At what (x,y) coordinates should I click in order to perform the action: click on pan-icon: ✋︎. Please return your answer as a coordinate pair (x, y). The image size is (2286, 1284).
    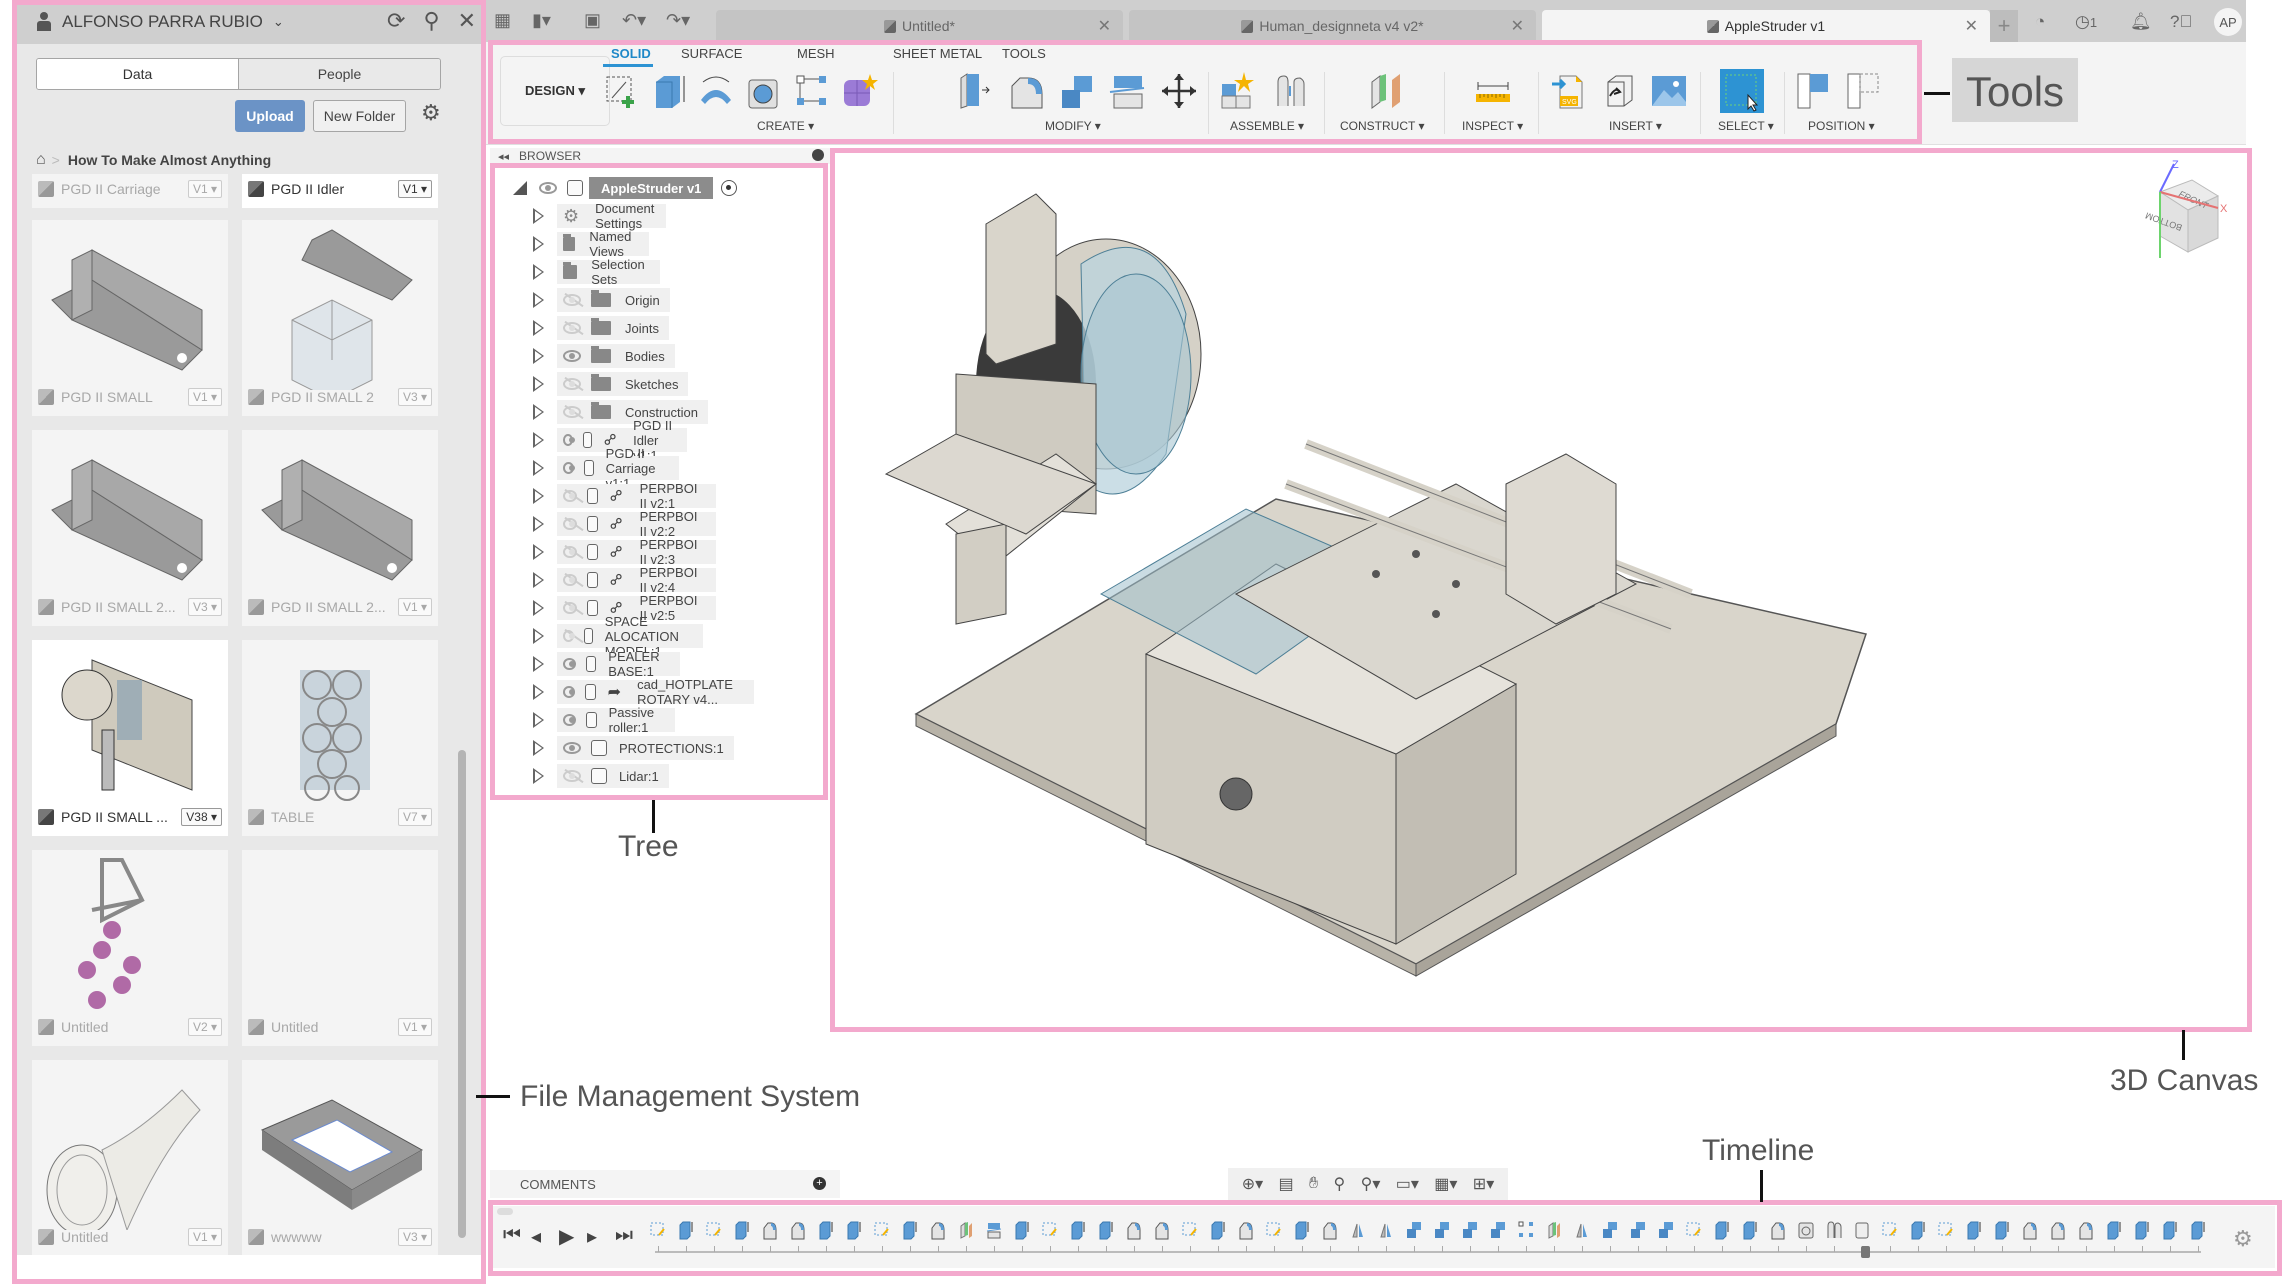
    Looking at the image, I should click on (1313, 1184).